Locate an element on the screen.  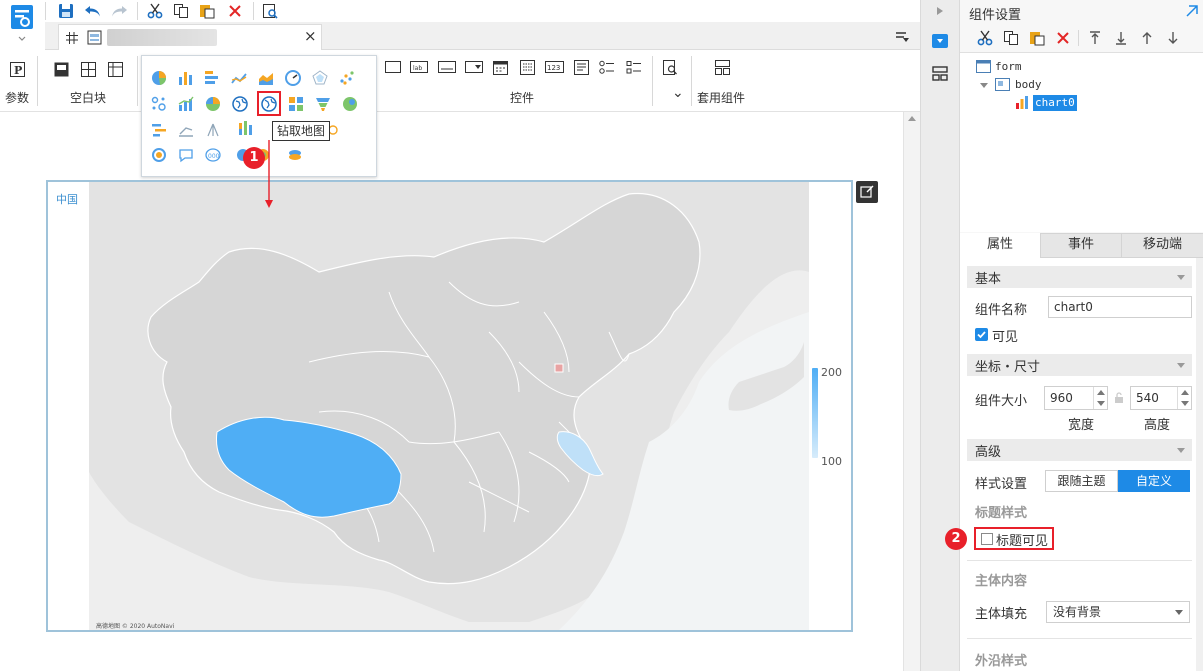
tab-events: 事件 is located at coordinates (1081, 245).